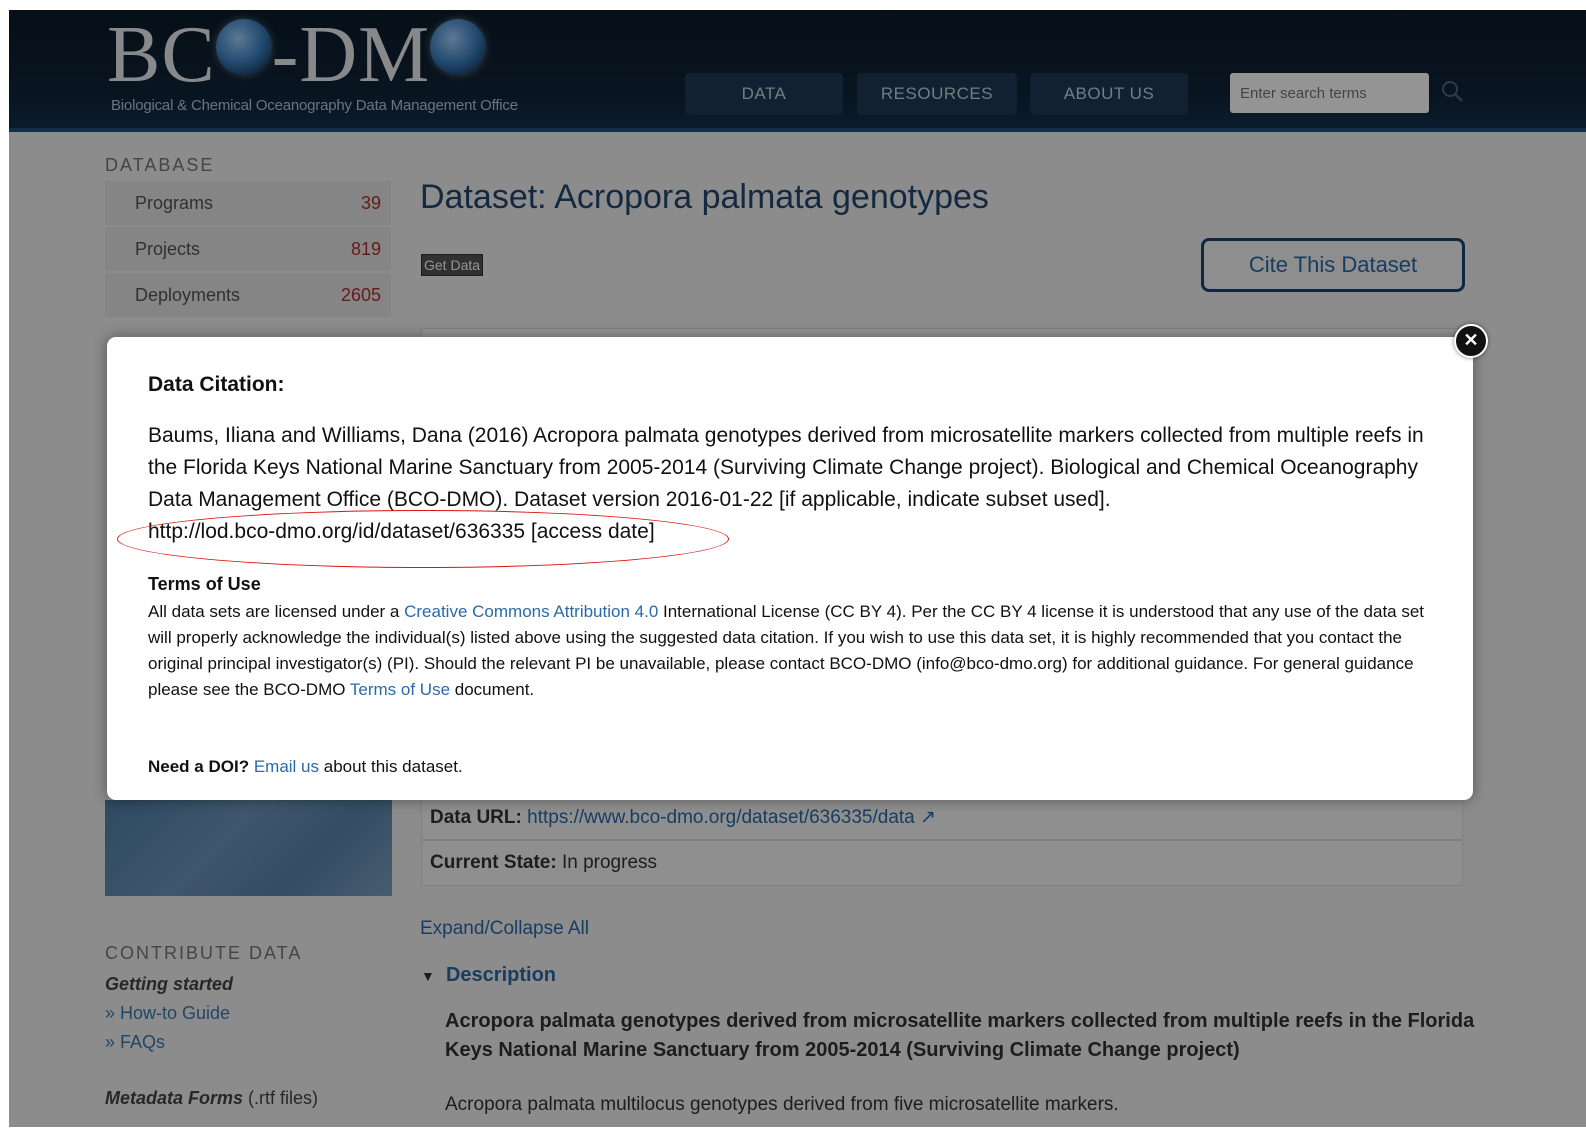  Describe the element at coordinates (492, 689) in the screenshot. I see `terms-part-3: document.` at that location.